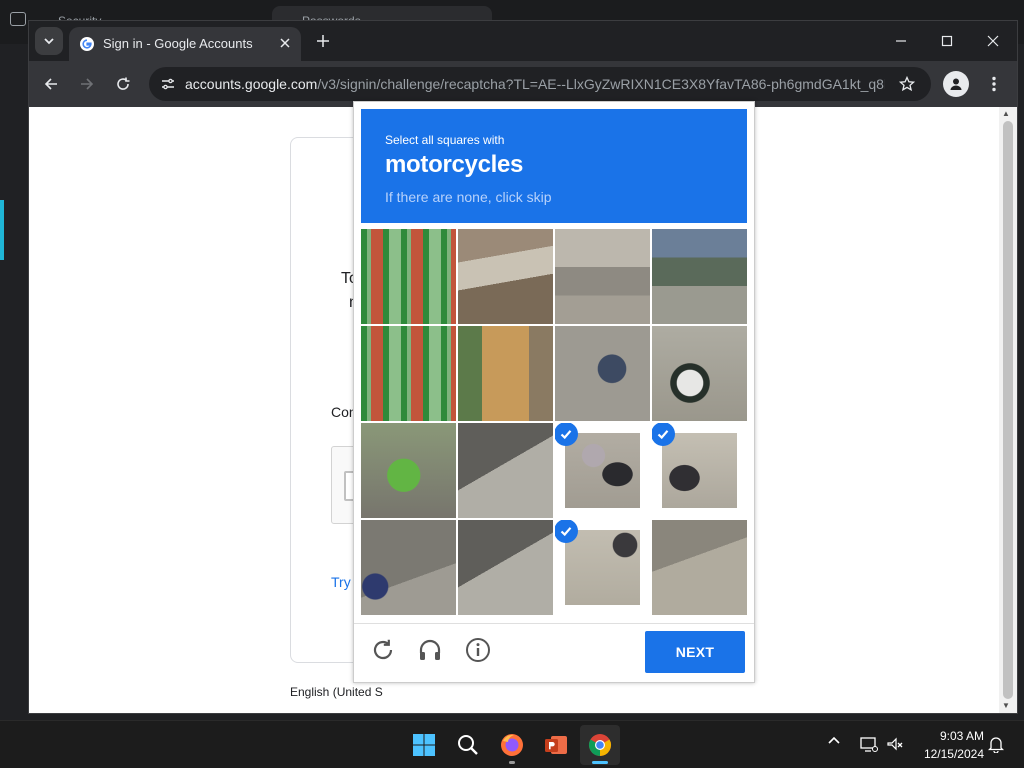  I want to click on taskbar-search-button, so click(468, 745).